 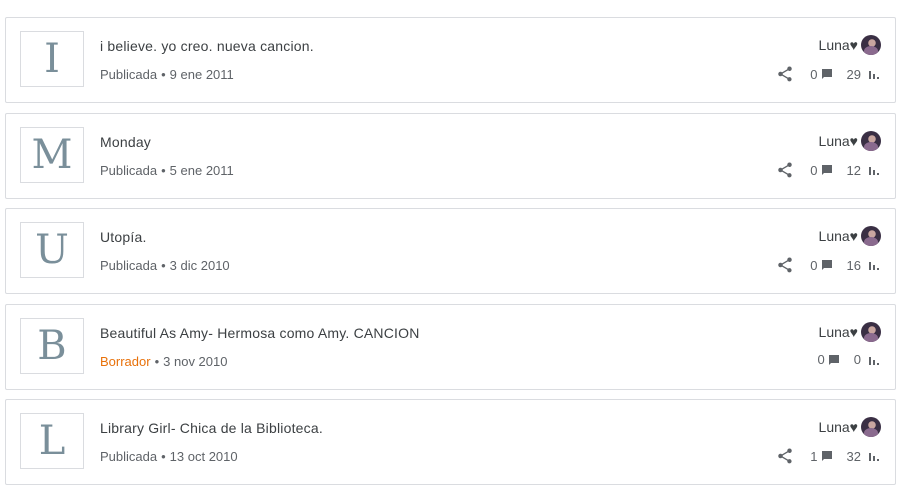 I want to click on post-title: Library Girl- Chica de la Biblioteca., so click(x=211, y=428).